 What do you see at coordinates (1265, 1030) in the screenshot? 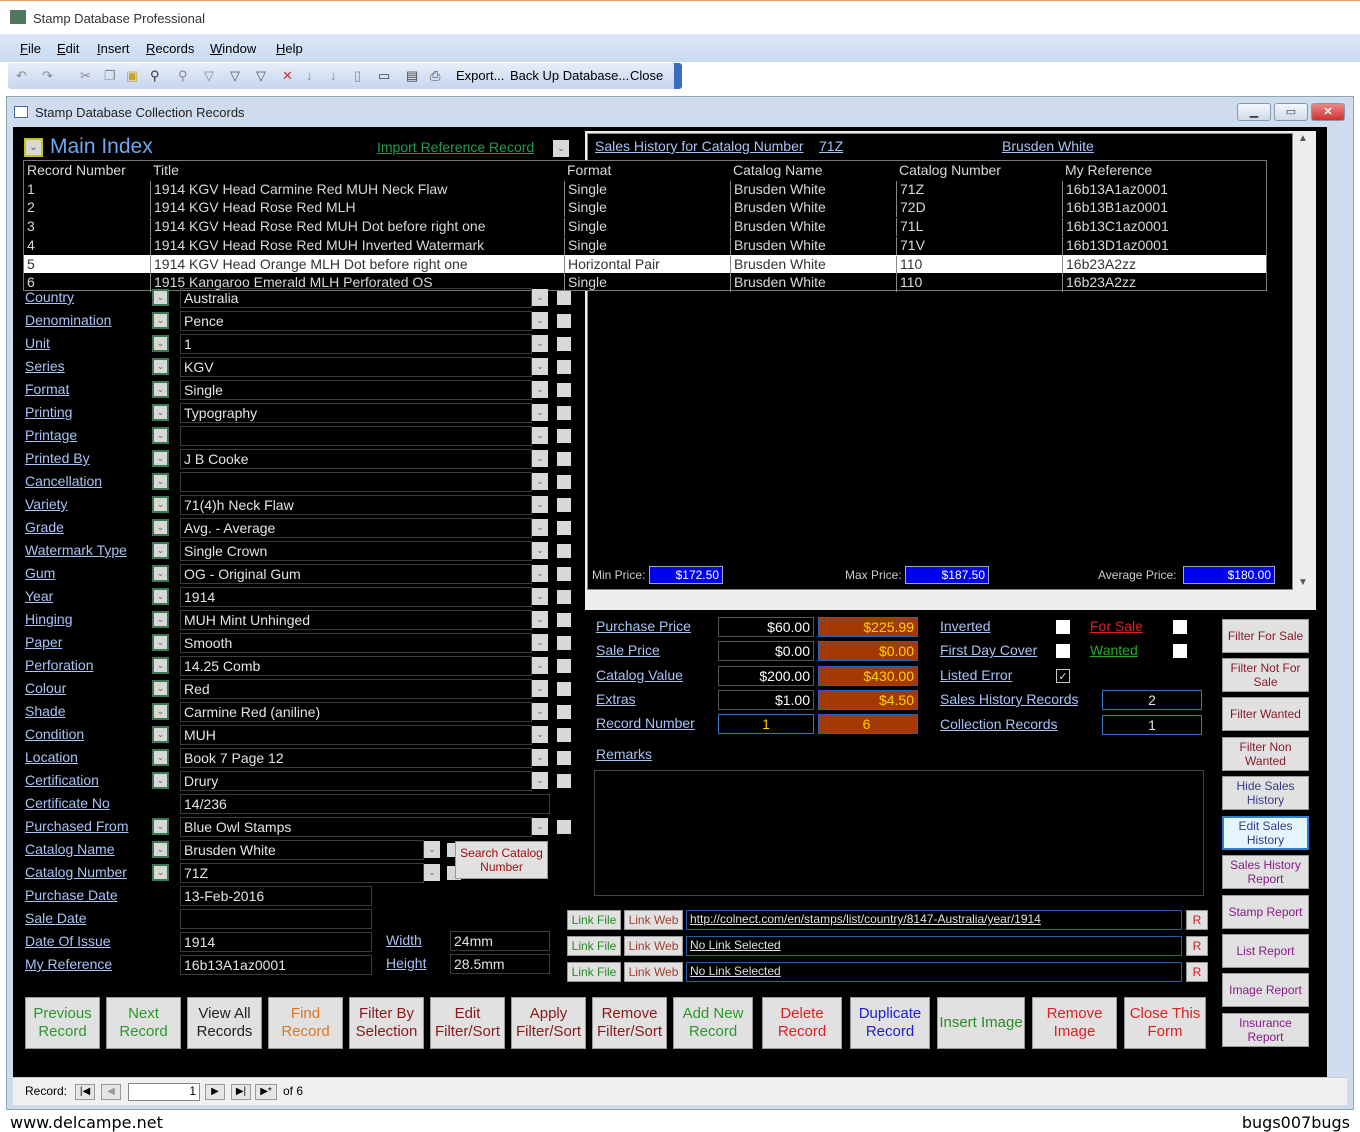
I see `insurance-reportbutton: Insurance Report` at bounding box center [1265, 1030].